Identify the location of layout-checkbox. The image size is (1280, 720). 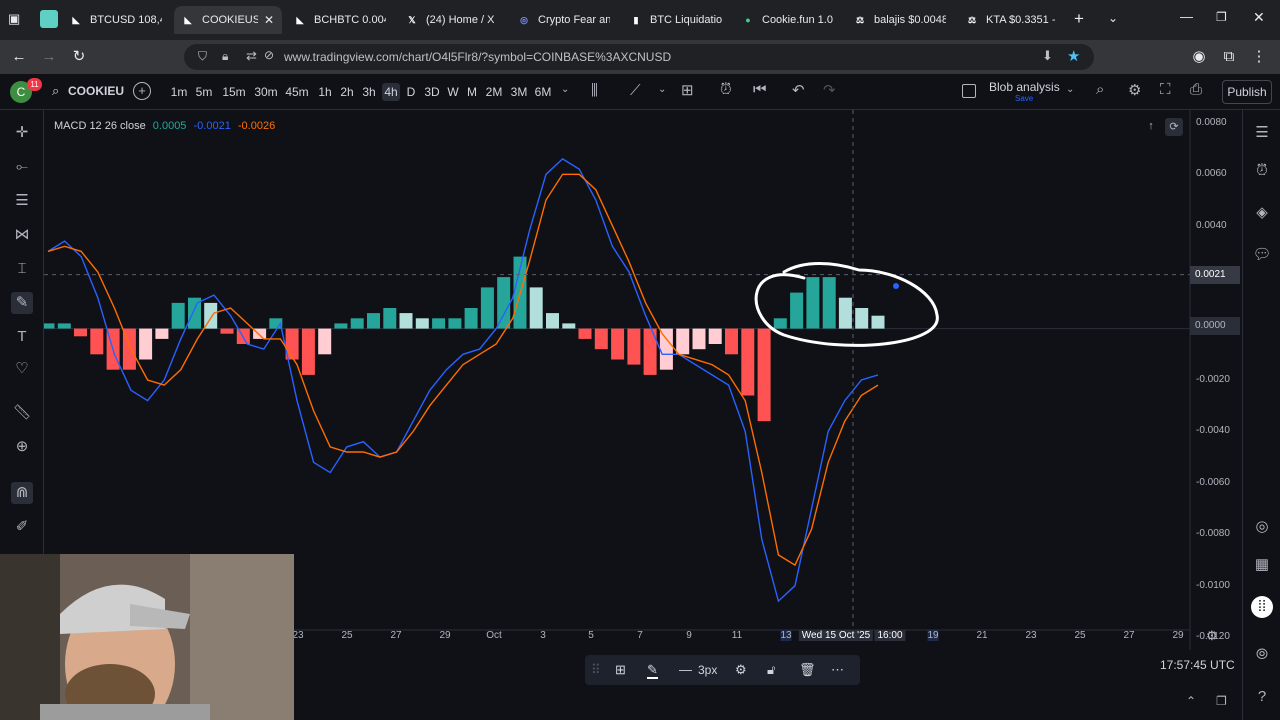
(969, 91).